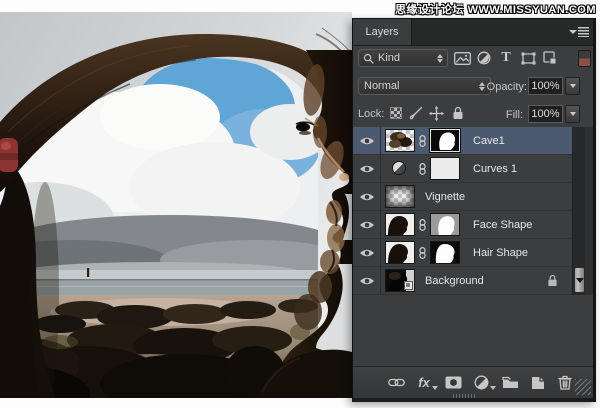  I want to click on blend-row: Normal Opacity: 100%, so click(473, 86).